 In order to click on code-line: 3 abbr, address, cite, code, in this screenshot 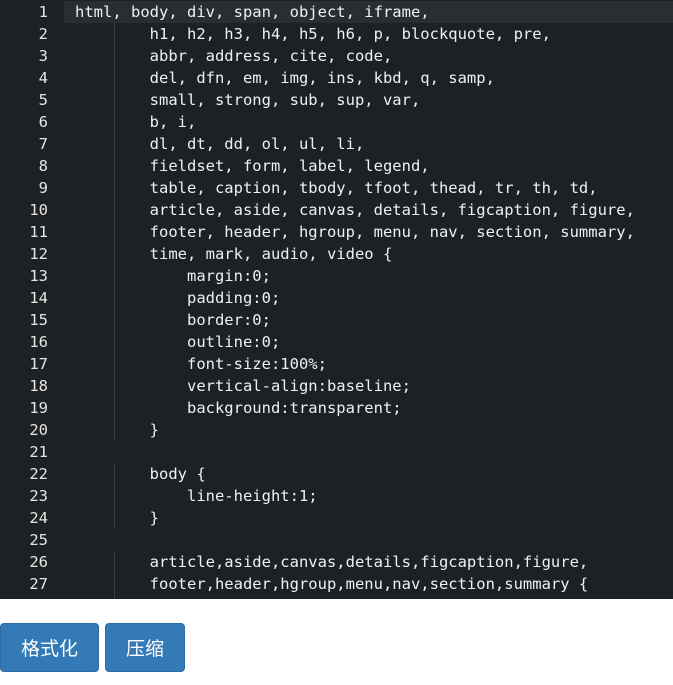, I will do `click(336, 56)`.